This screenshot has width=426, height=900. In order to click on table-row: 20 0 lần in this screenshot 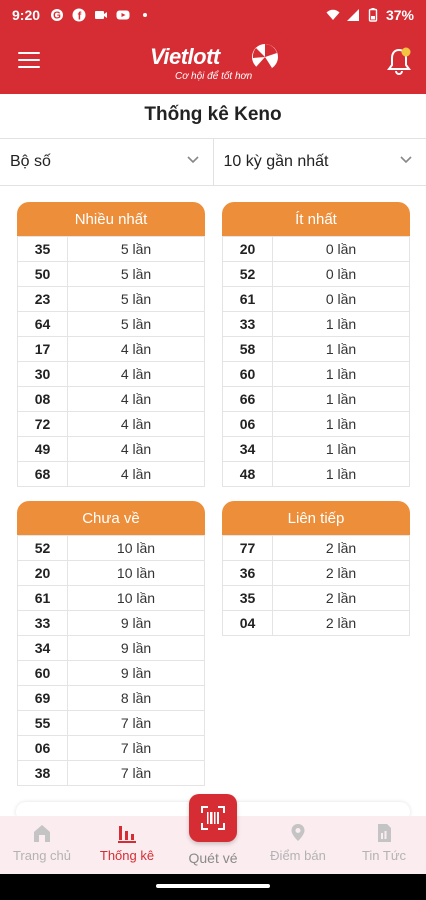, I will do `click(316, 249)`.